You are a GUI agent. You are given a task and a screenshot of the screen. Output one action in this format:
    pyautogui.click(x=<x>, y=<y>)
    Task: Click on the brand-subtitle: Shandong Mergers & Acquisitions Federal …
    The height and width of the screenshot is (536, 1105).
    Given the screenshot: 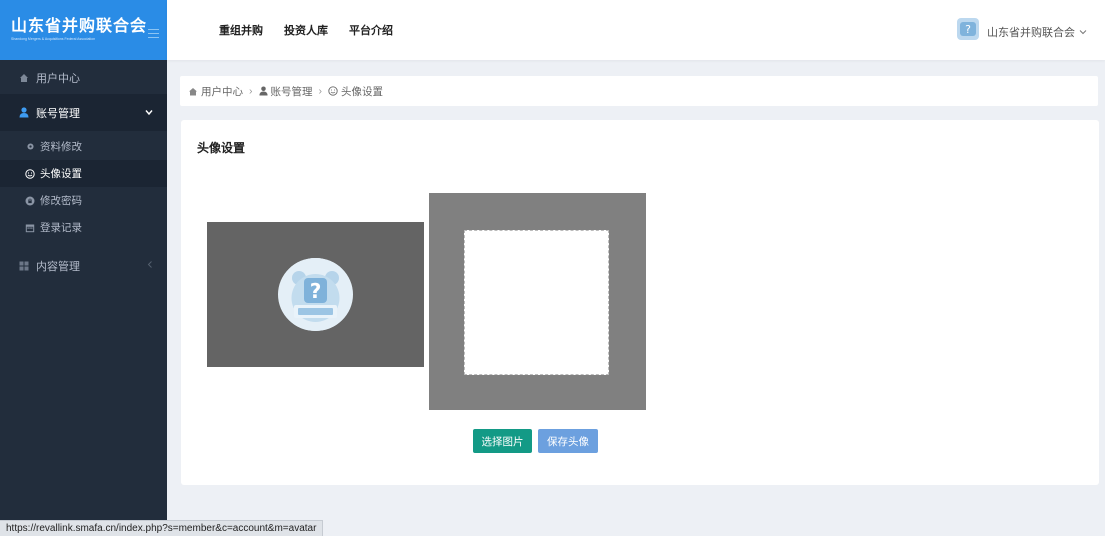 What is the action you would take?
    pyautogui.click(x=53, y=39)
    